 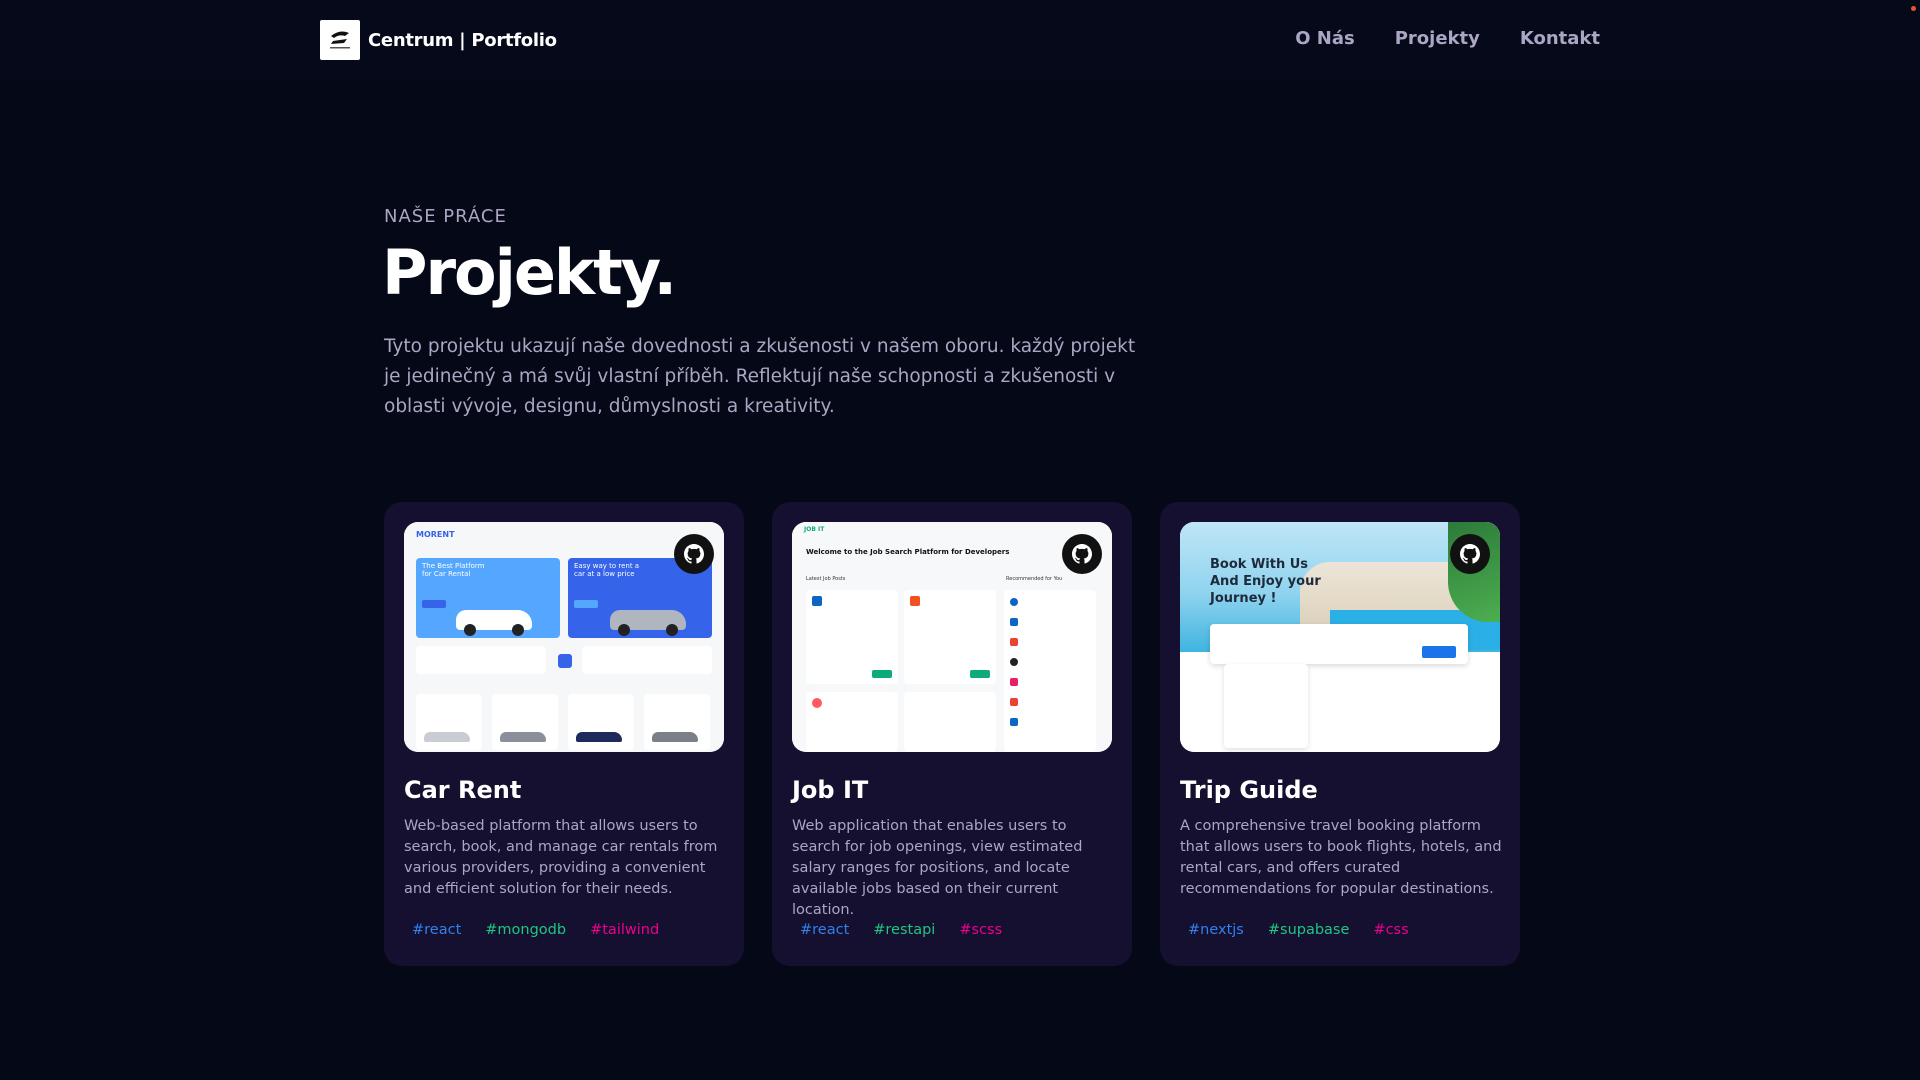 What do you see at coordinates (826, 579) in the screenshot?
I see `thumb-section: Latest Job Posts` at bounding box center [826, 579].